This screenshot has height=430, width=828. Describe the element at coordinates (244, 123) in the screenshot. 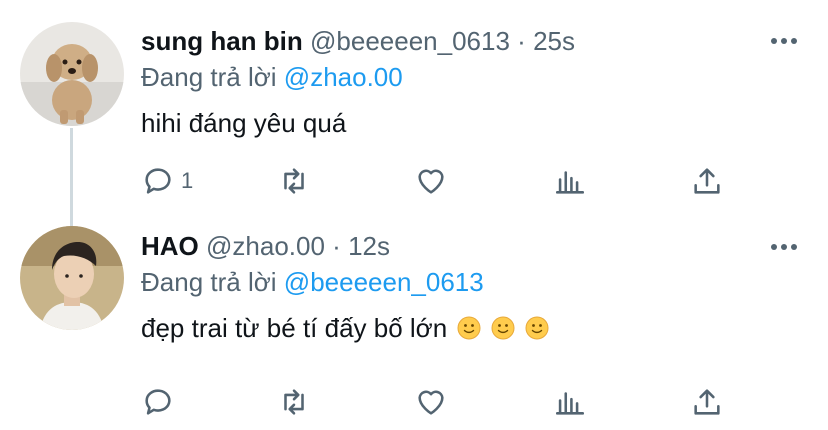

I see `tweet-text: hihi đáng yêu quá` at that location.